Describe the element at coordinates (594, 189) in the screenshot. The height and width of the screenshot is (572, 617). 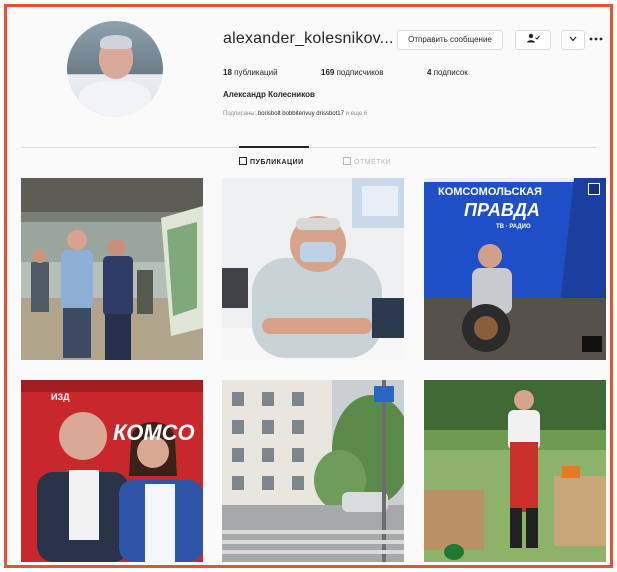
I see `carousel-icon` at that location.